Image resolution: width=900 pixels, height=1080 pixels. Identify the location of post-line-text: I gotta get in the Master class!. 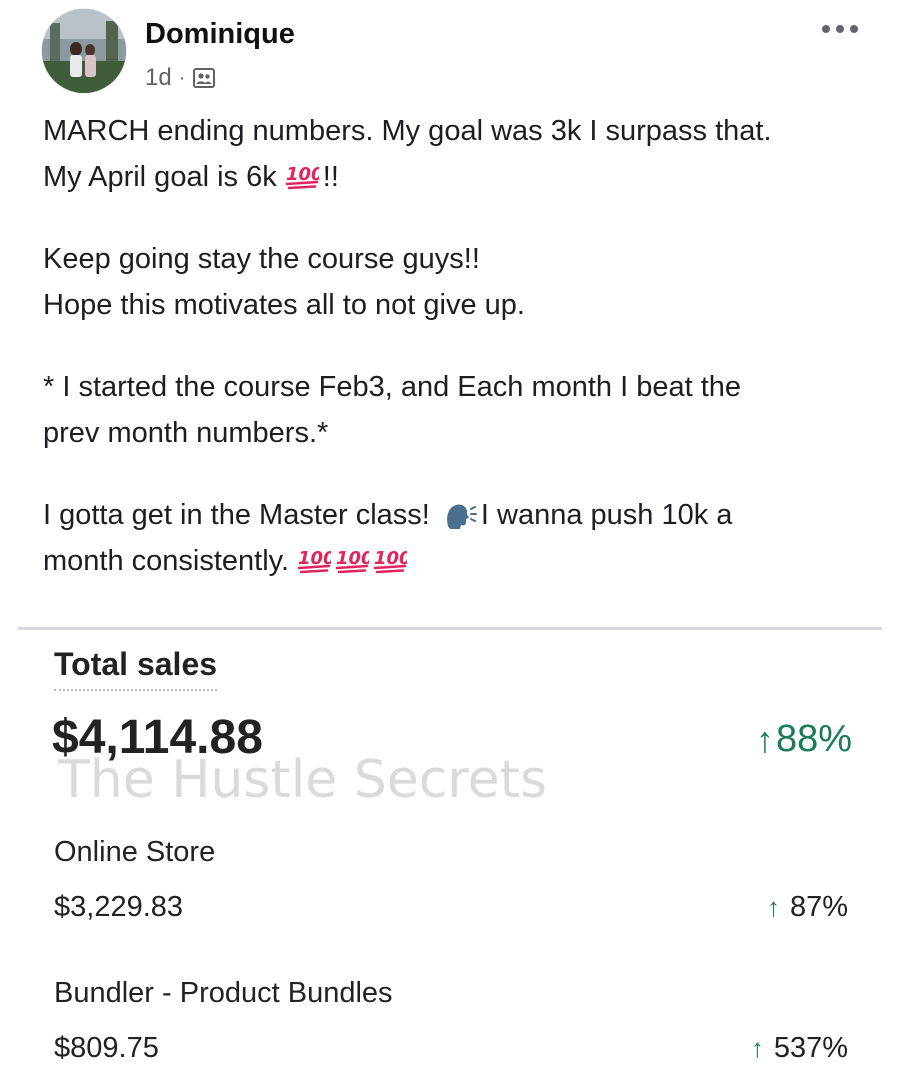
(240, 515).